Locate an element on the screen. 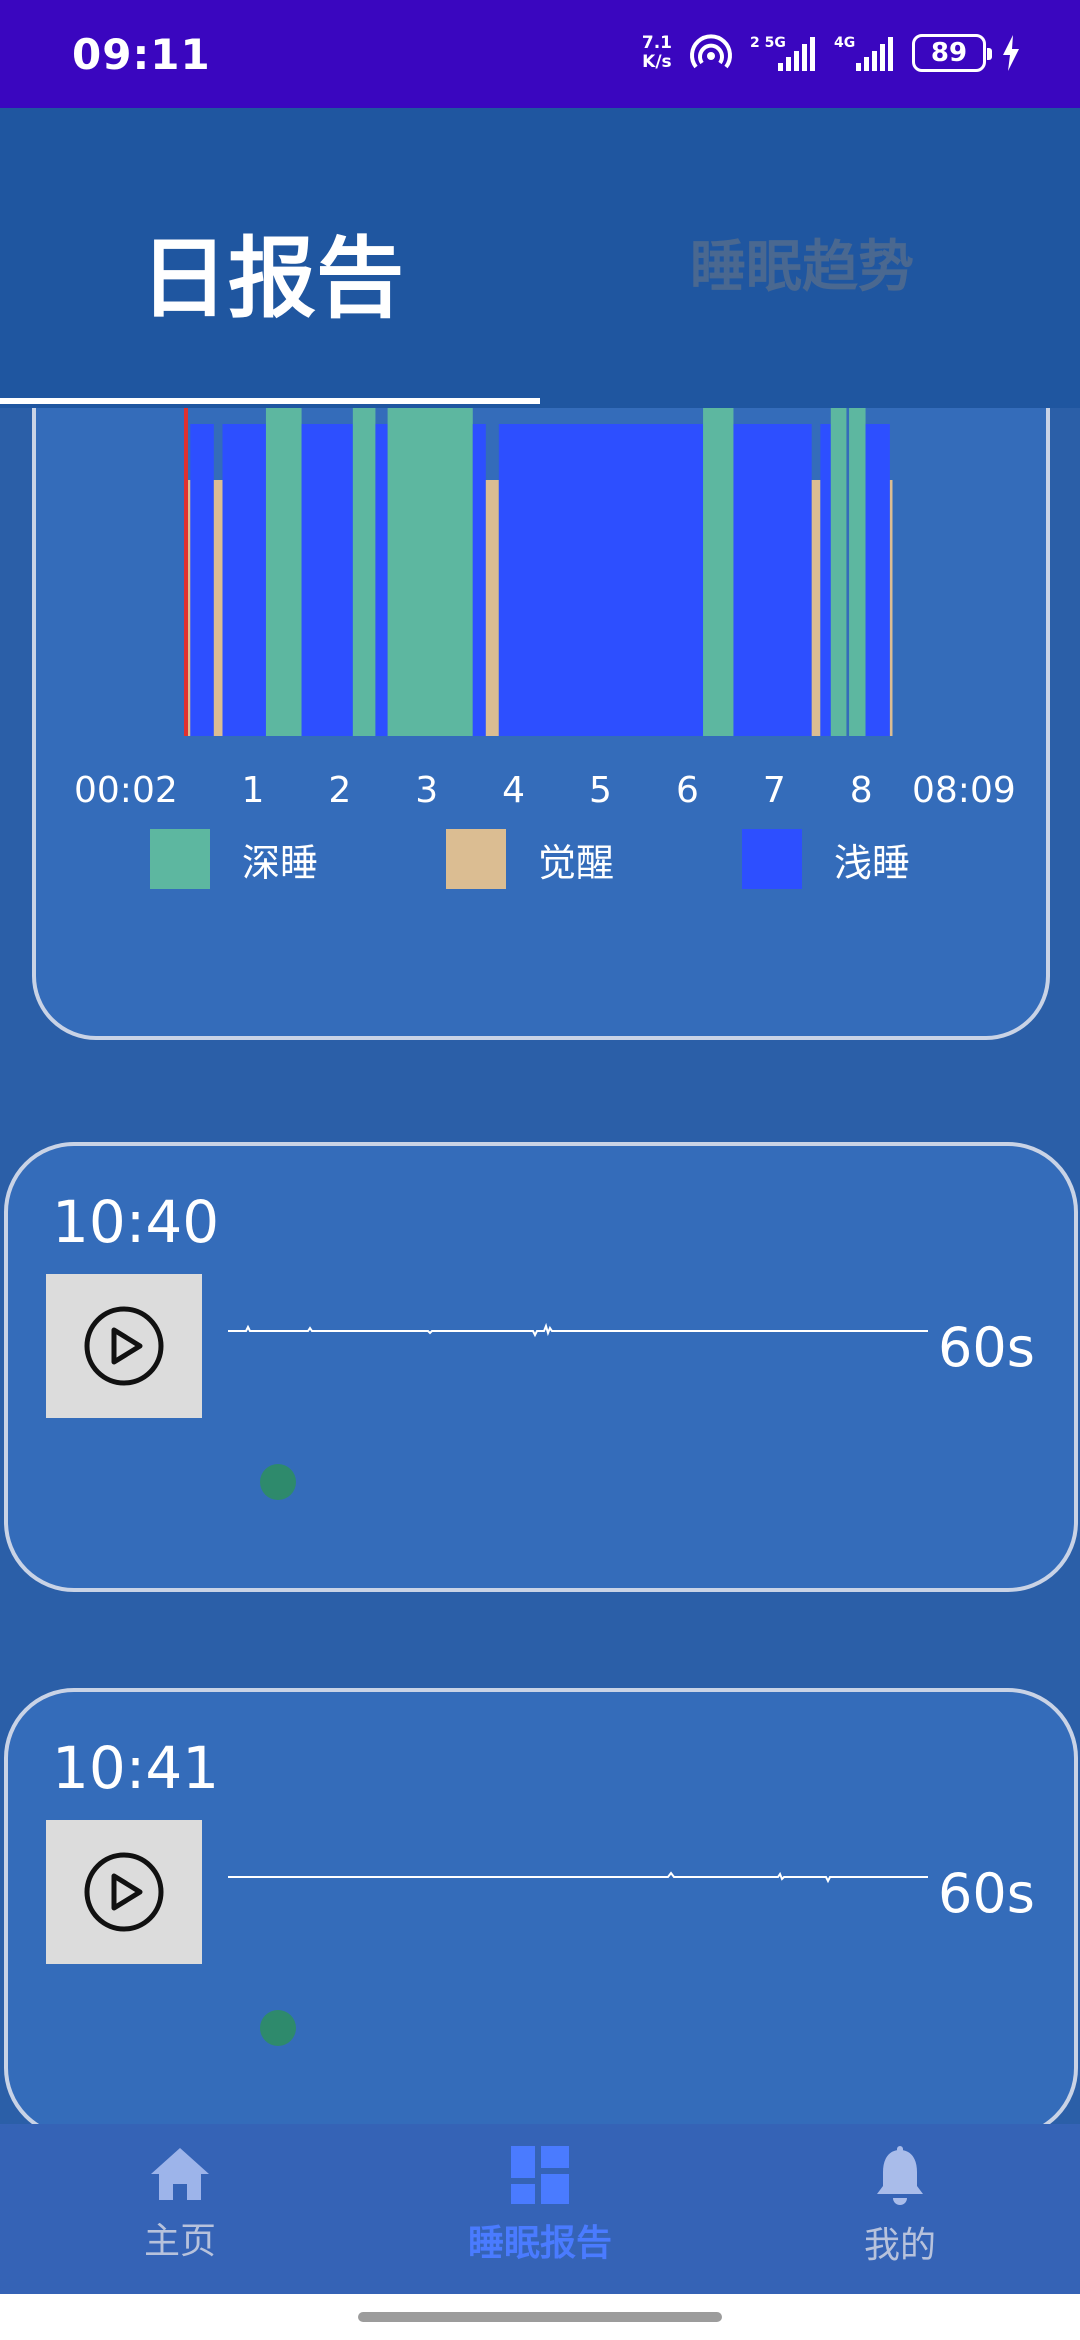 This screenshot has width=1080, height=2340. x-tick-label: 5 is located at coordinates (600, 790).